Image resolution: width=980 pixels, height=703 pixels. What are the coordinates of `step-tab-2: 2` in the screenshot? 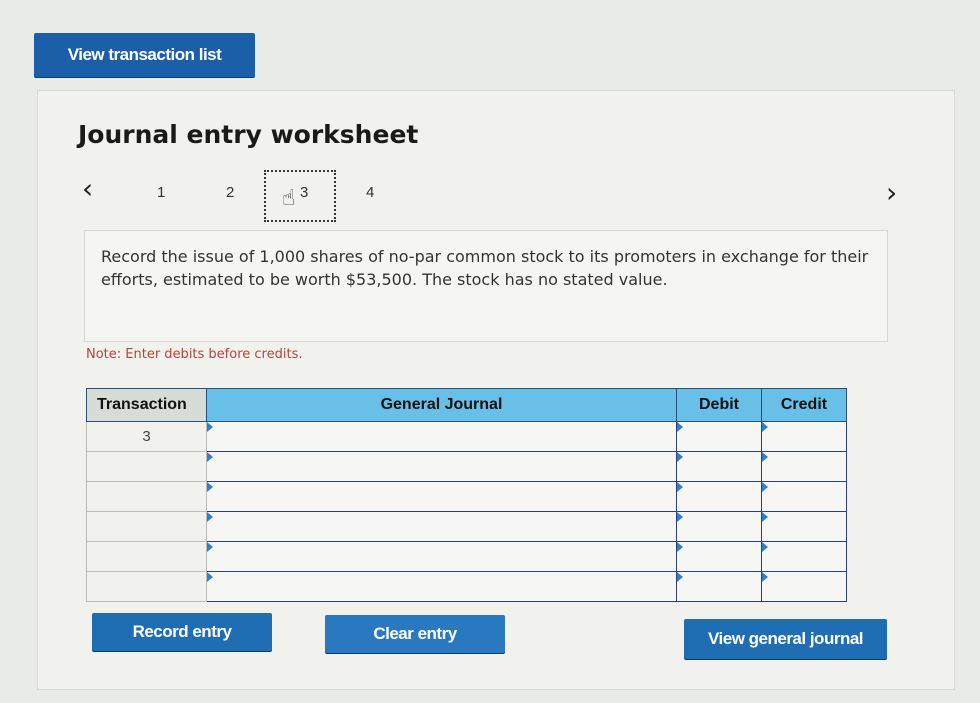 It's located at (230, 192).